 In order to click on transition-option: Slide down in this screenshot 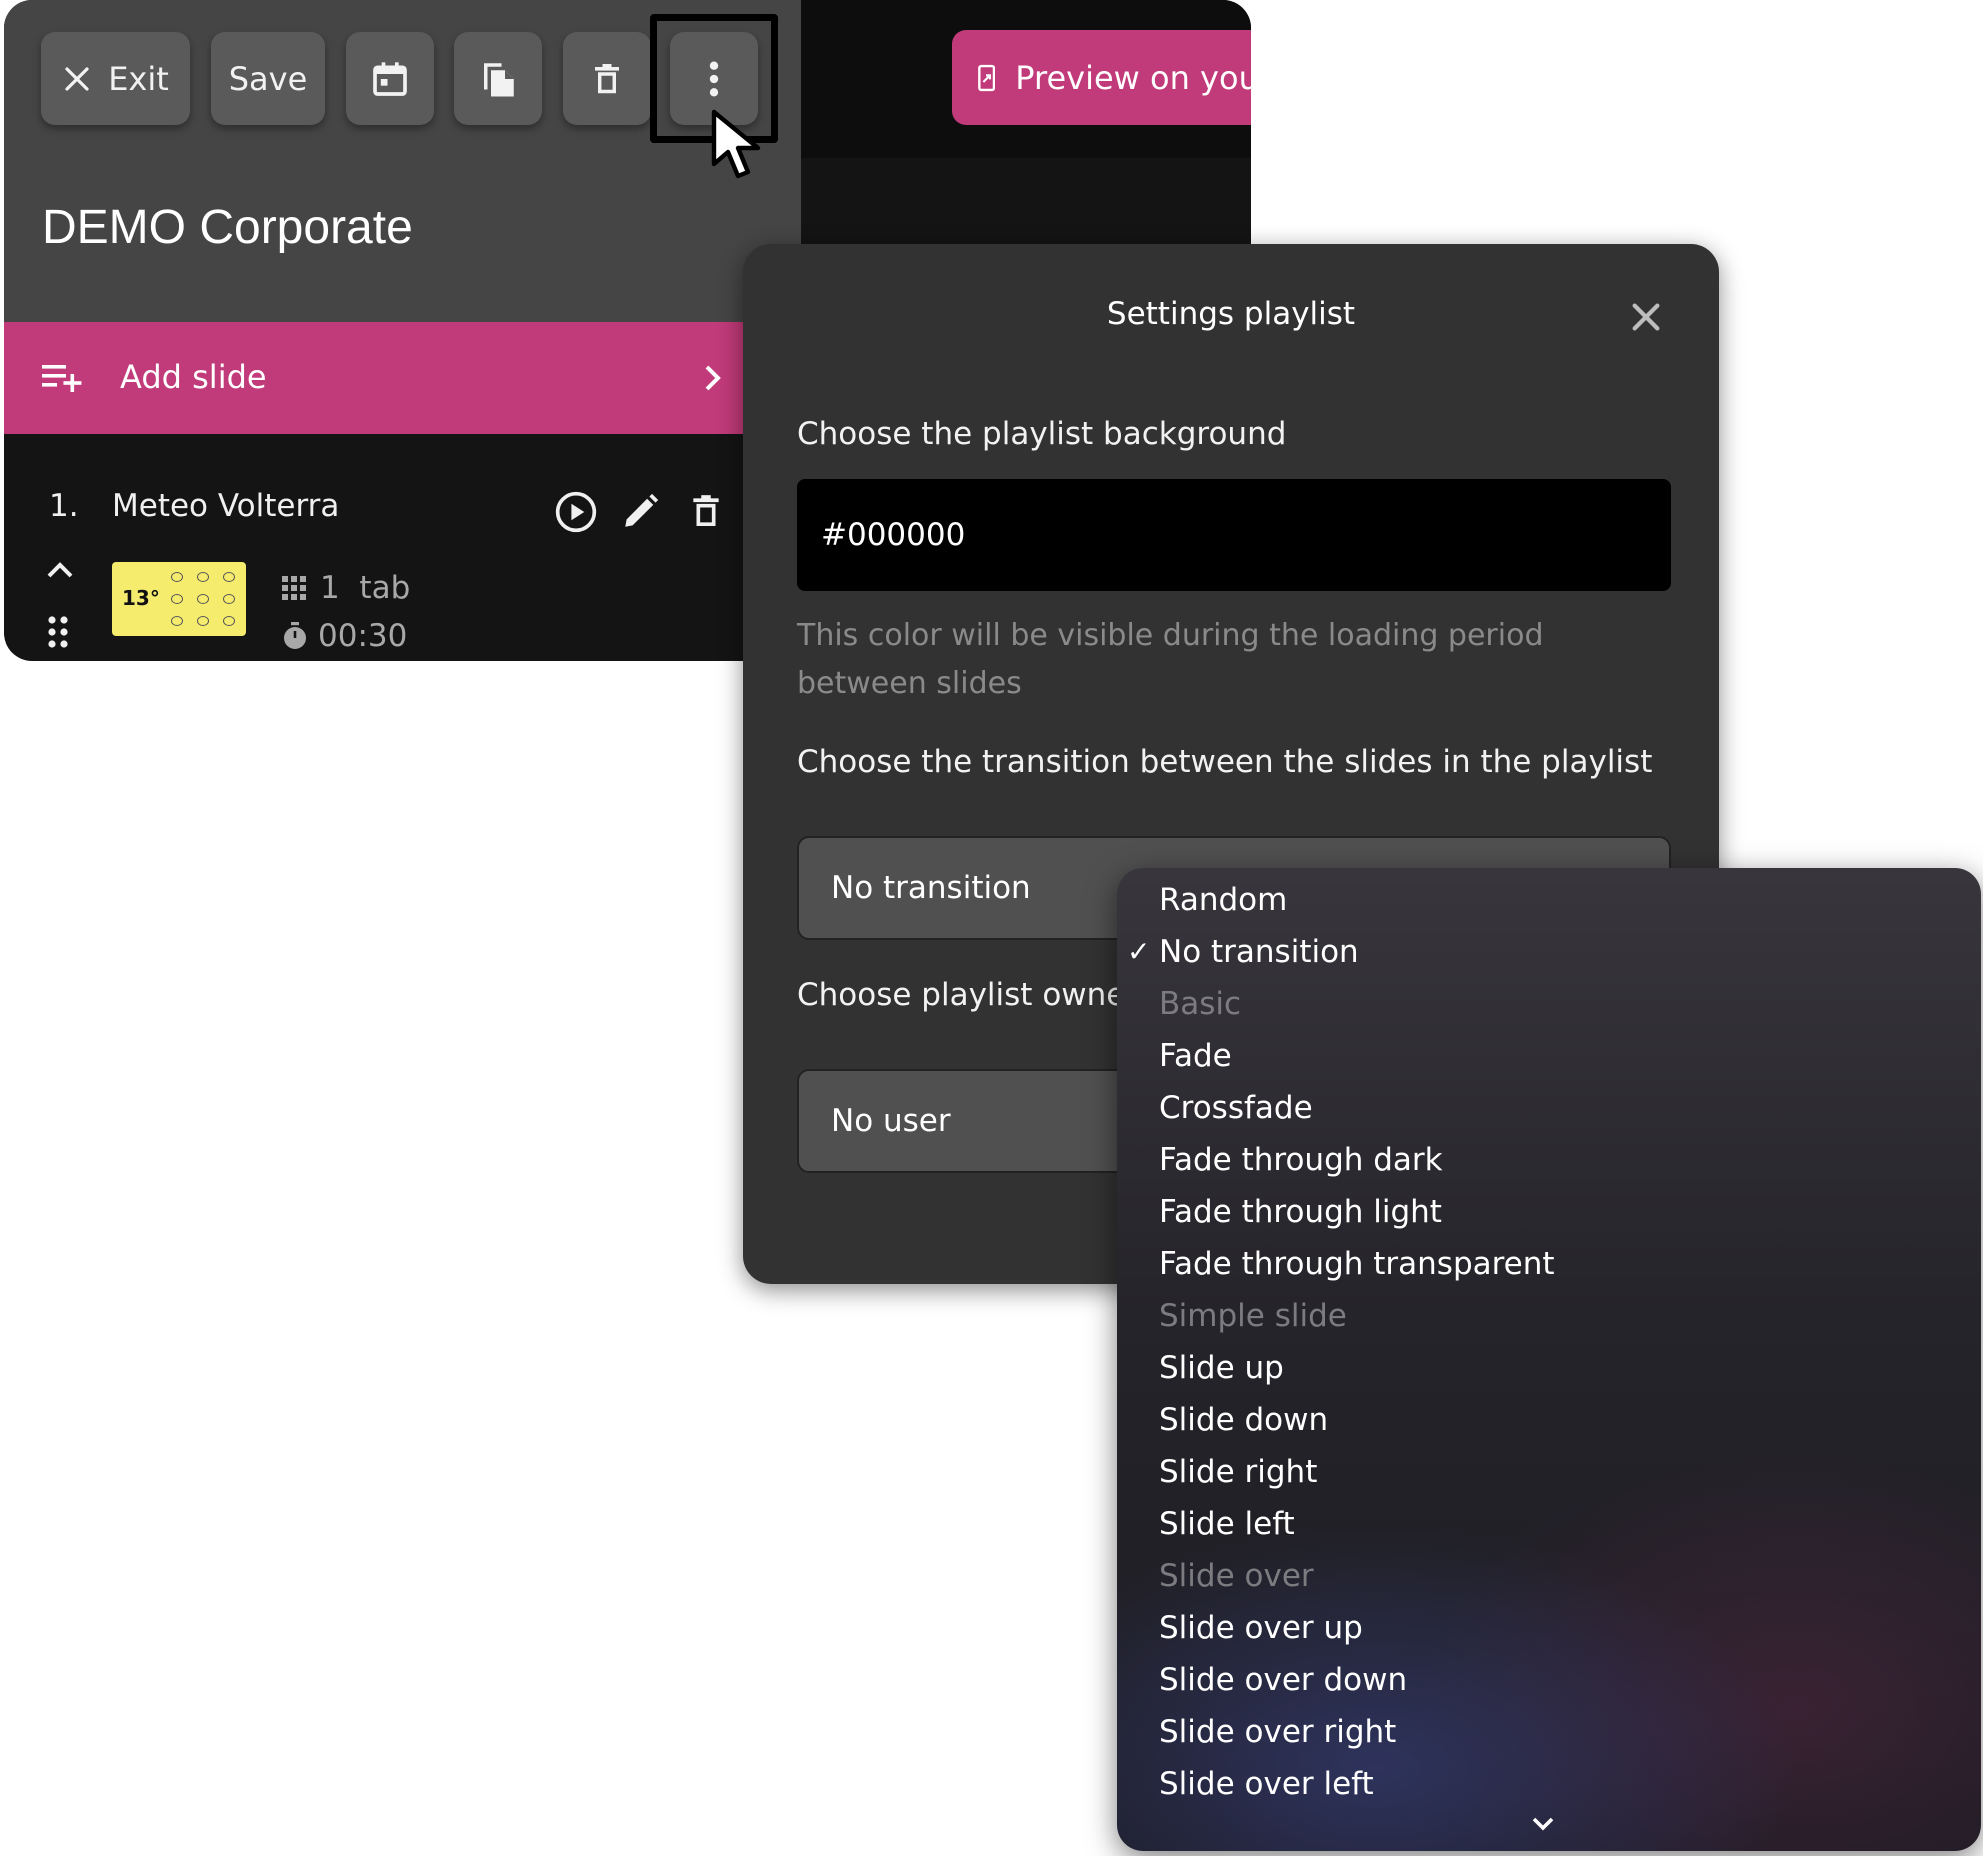, I will do `click(1549, 1420)`.